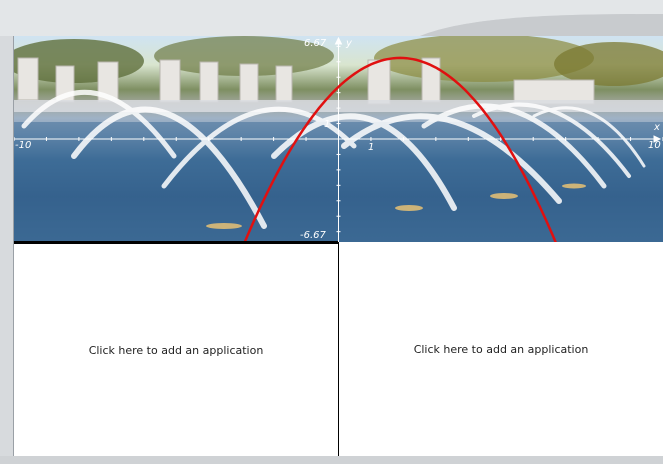 The image size is (663, 464). Describe the element at coordinates (371, 147) in the screenshot. I see `x-unit-label: 1` at that location.